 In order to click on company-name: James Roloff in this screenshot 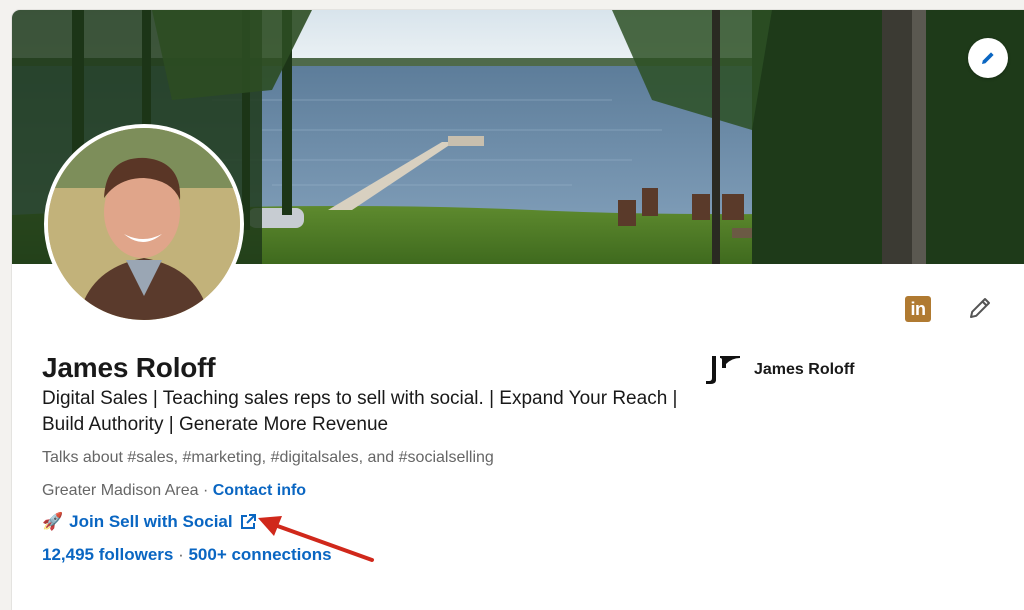, I will do `click(804, 369)`.